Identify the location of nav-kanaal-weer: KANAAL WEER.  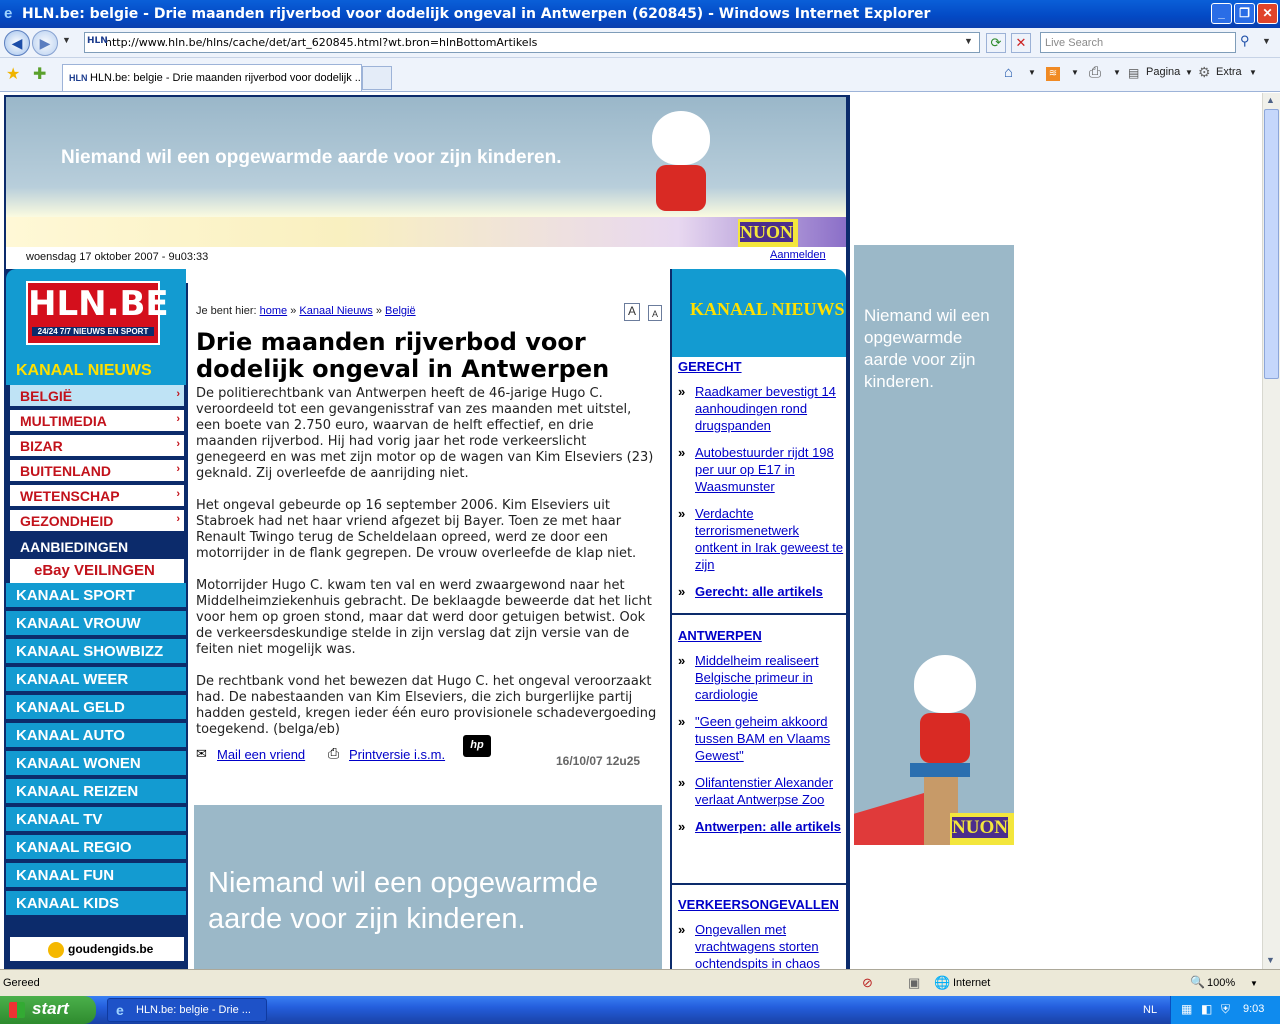
(96, 680).